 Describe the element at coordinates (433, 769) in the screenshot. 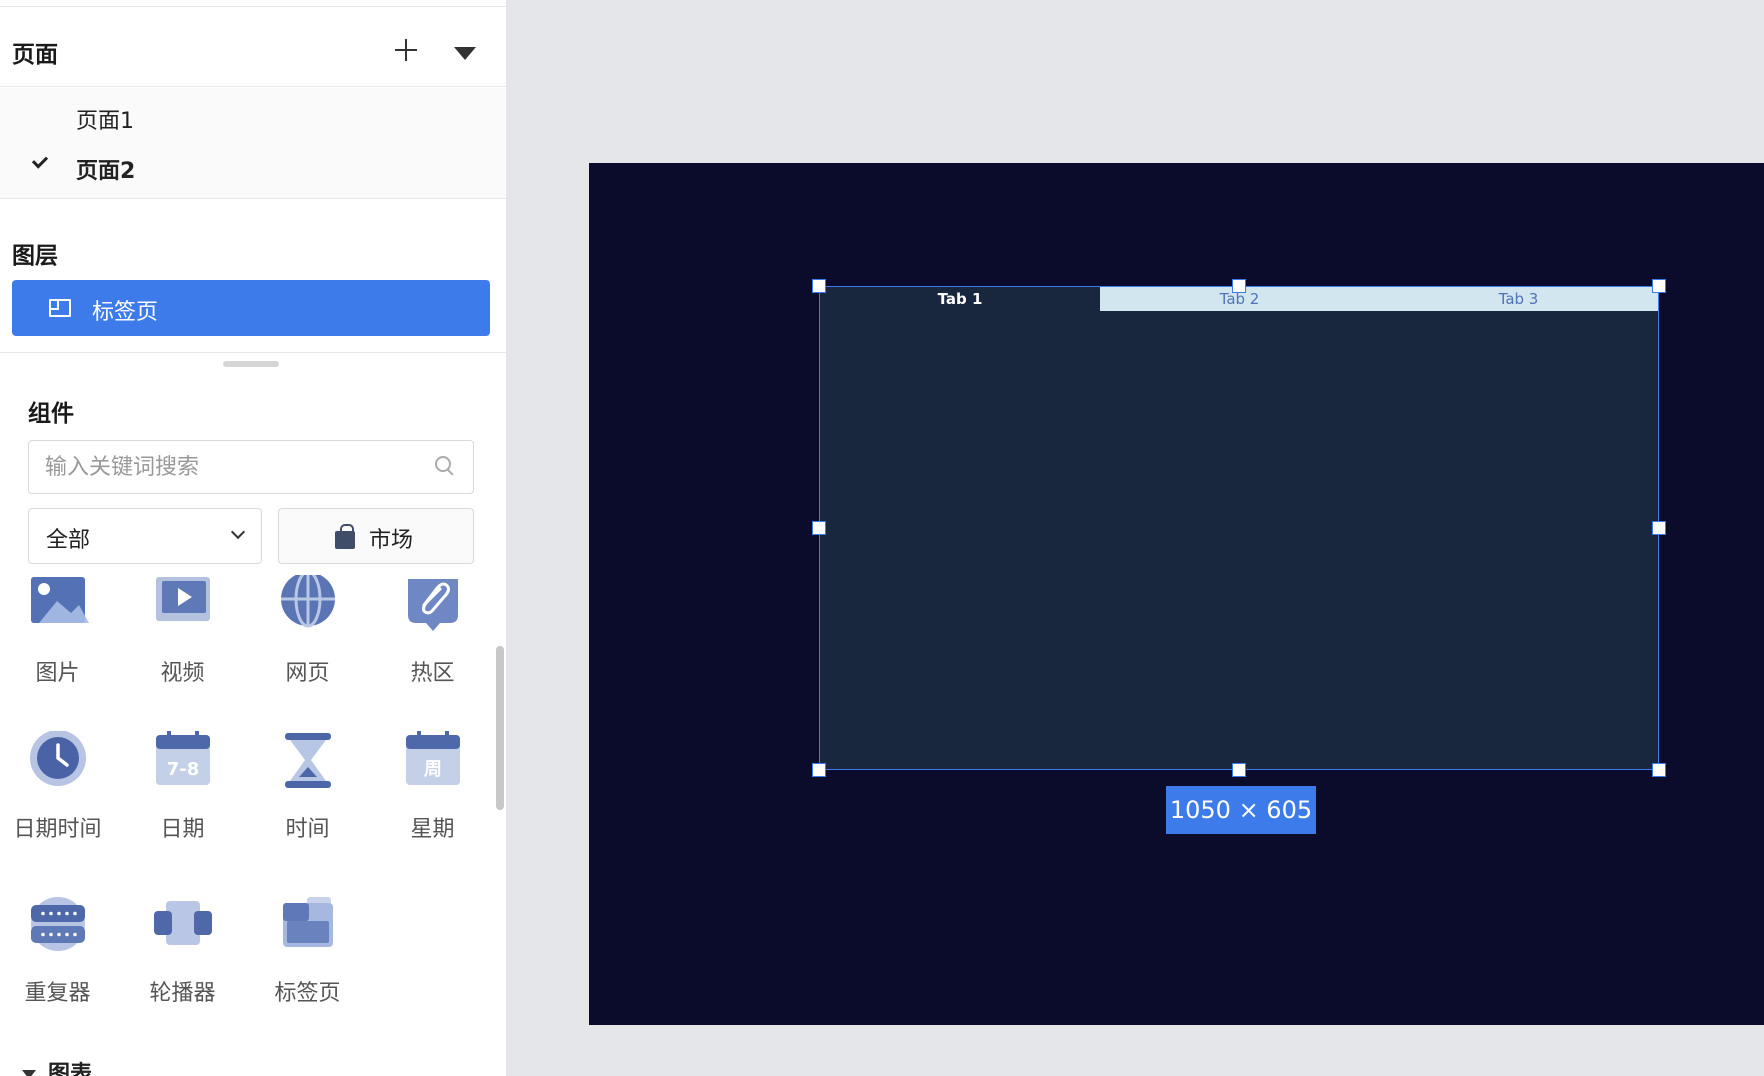

I see `calendar-glyph: 周` at that location.